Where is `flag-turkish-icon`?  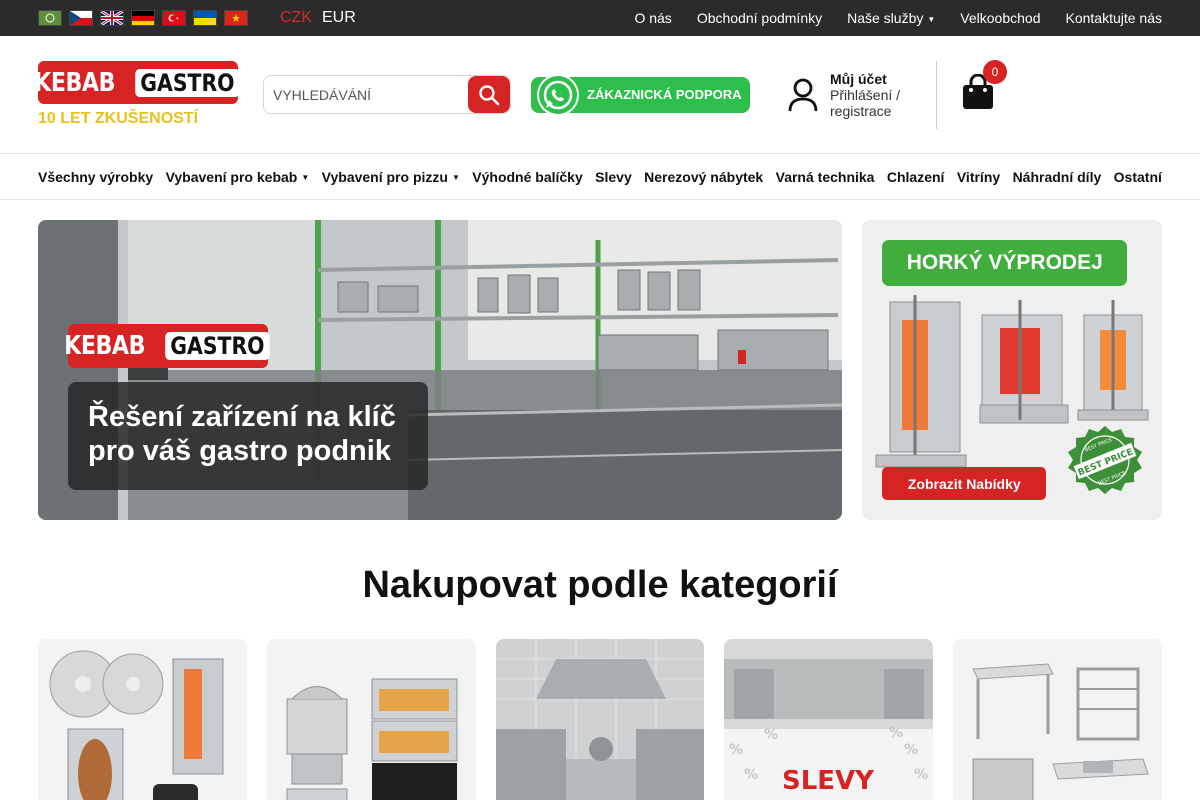 flag-turkish-icon is located at coordinates (174, 18).